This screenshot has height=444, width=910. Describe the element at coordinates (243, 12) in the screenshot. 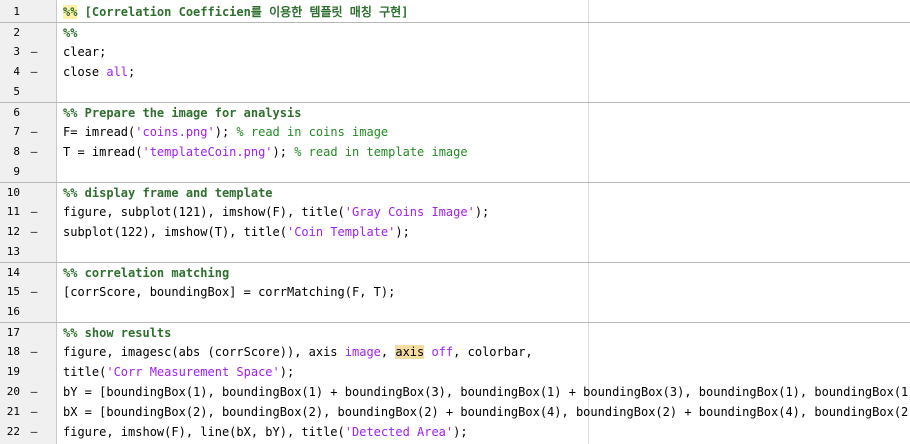

I see `code-token: [Correlation Coefficien를 이용한 템플릿 매칭 구현]` at that location.